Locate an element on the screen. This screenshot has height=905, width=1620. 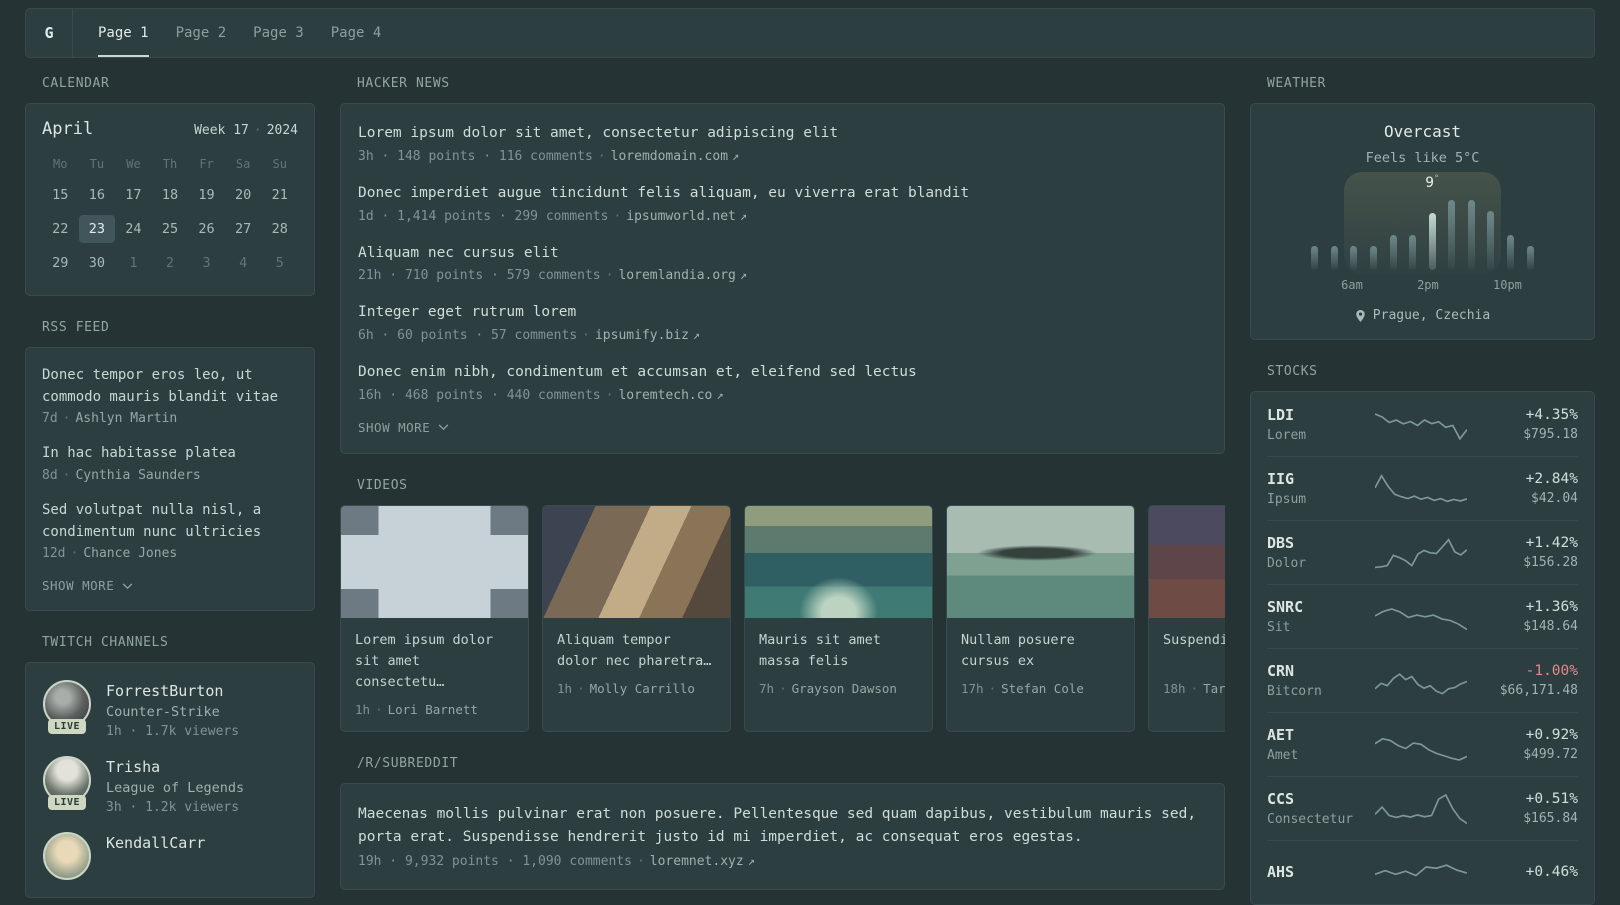
video-card: Nullam posuere cursus ex 17h · Stefan Cole is located at coordinates (1040, 618).